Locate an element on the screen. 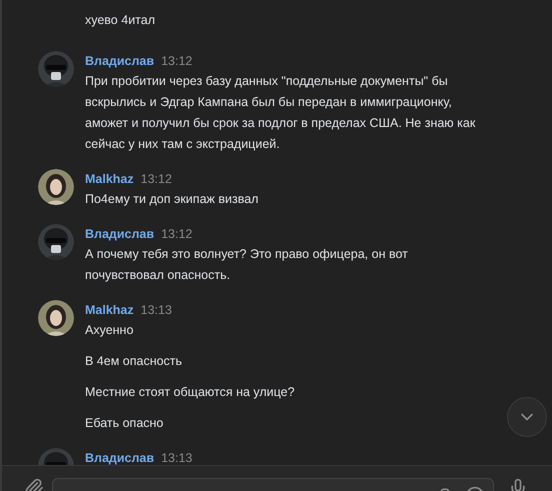 Image resolution: width=552 pixels, height=491 pixels. message-text: В 4ем опасность is located at coordinates (134, 361).